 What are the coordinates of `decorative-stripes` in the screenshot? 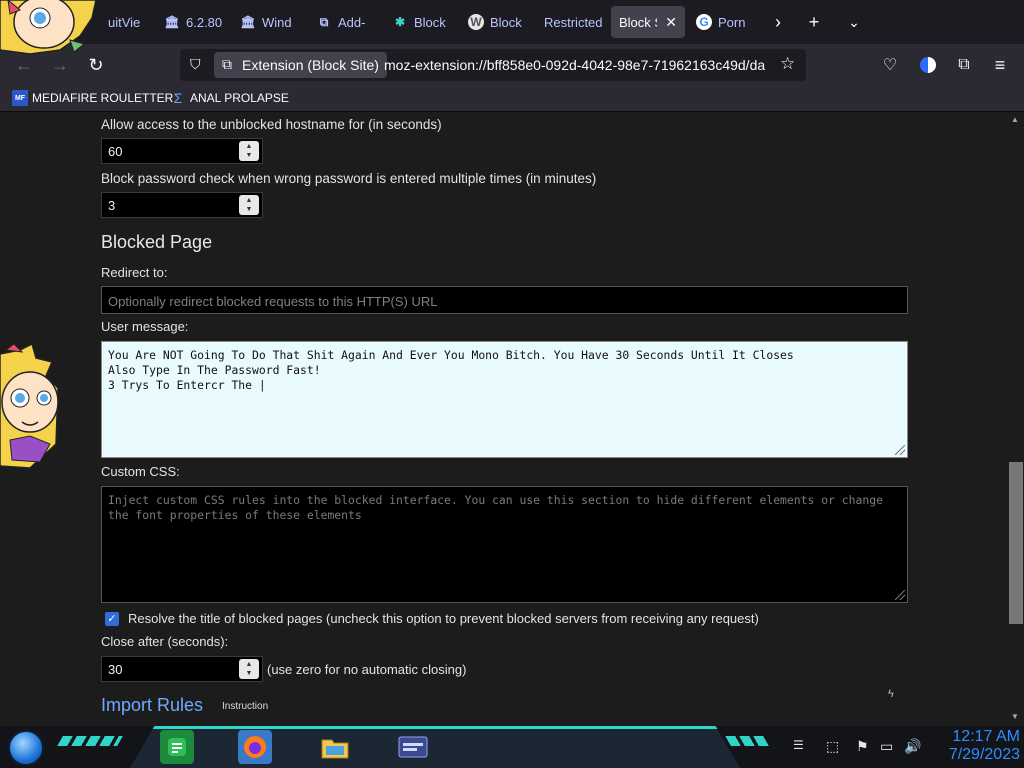 It's located at (748, 741).